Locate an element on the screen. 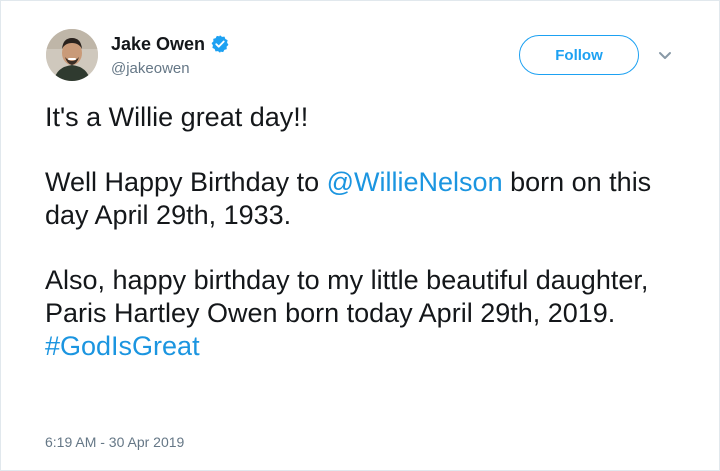 This screenshot has width=720, height=471. follow-button: Follow is located at coordinates (579, 55).